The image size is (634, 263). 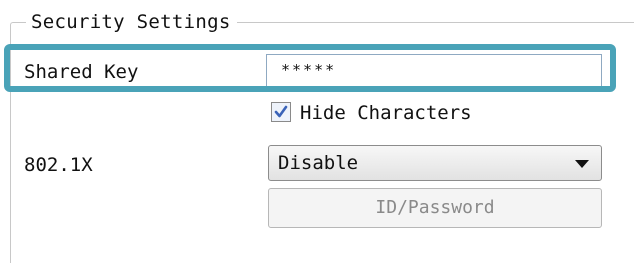 I want to click on chevron-down-icon, so click(x=582, y=164).